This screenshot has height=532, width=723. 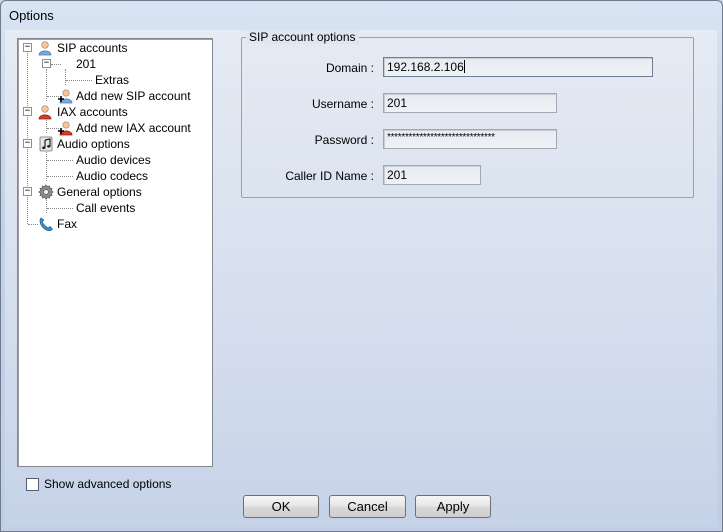 I want to click on ok-button: OK, so click(x=281, y=506).